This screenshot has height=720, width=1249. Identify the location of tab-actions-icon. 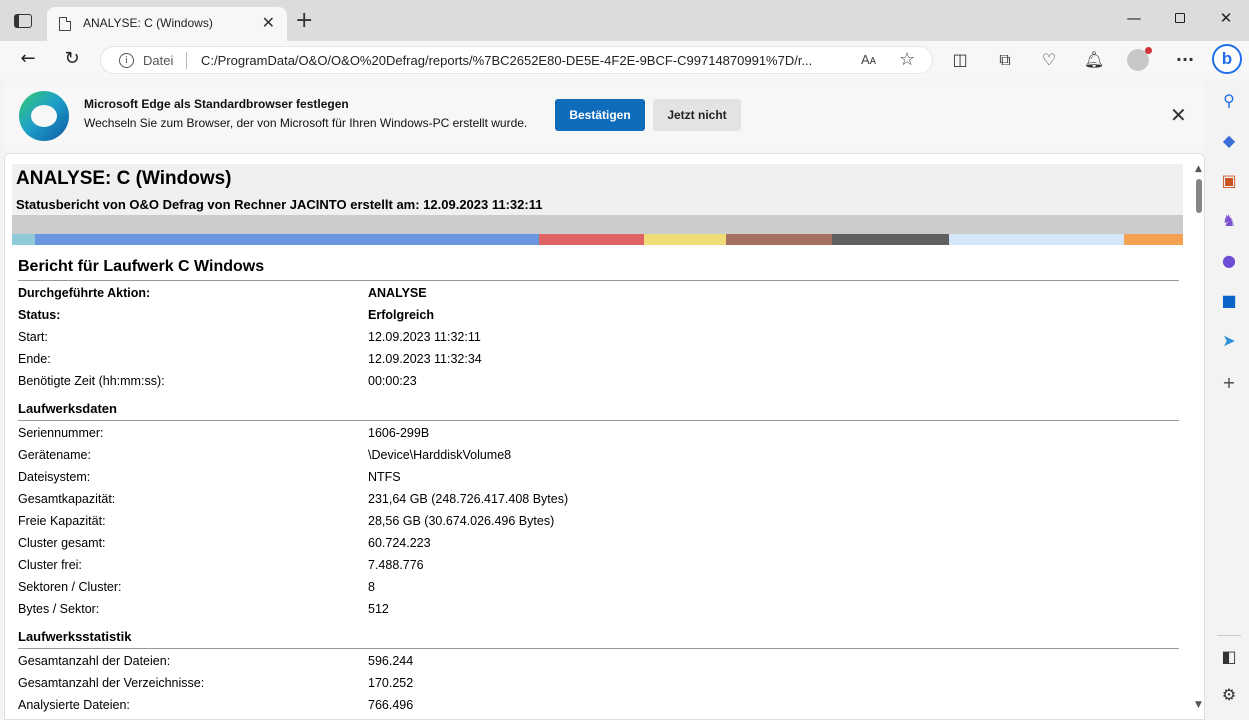
(23, 21).